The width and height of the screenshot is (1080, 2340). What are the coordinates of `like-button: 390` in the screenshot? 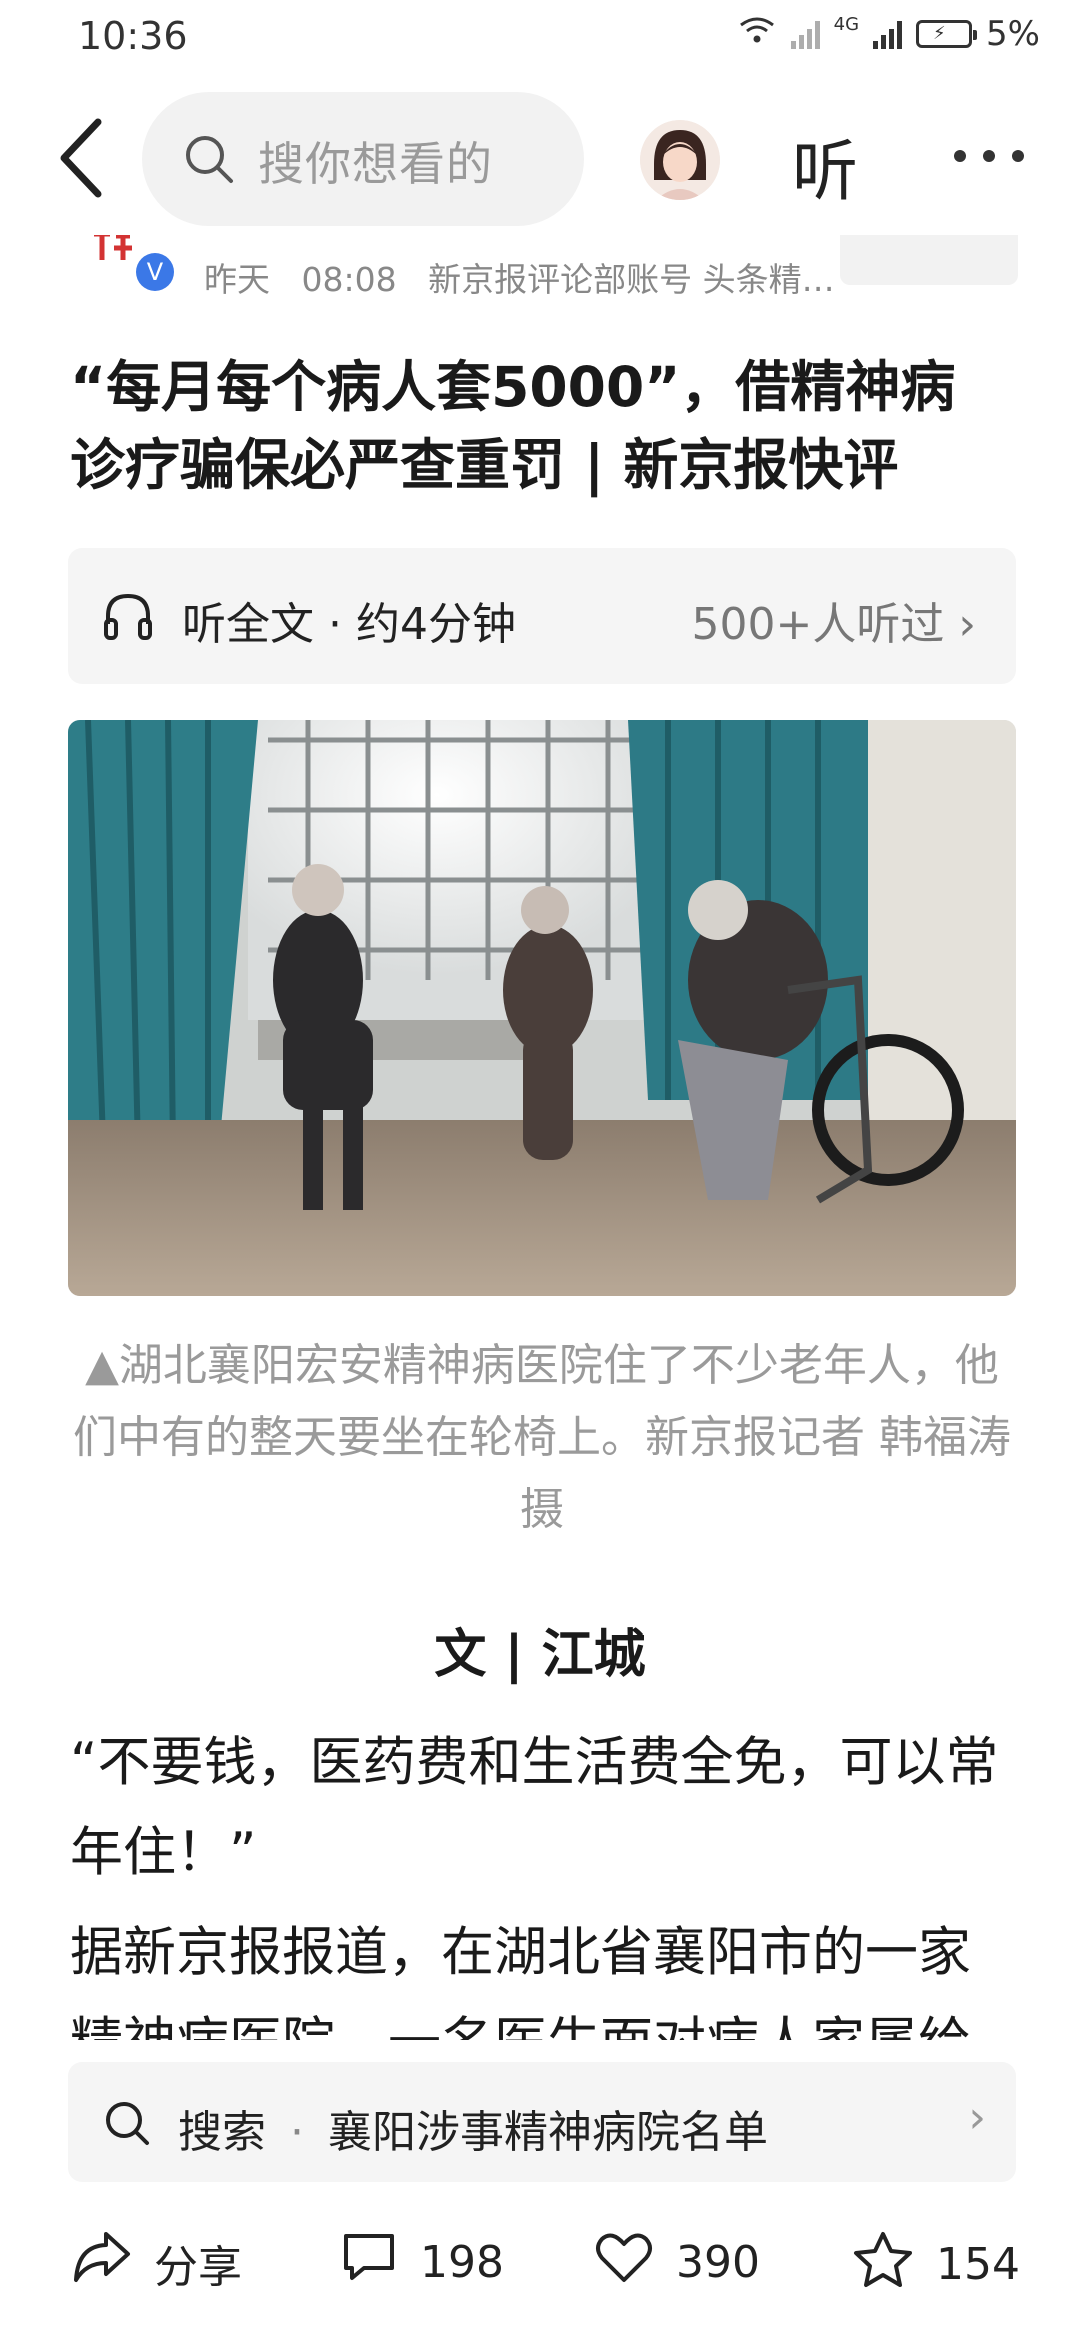 It's located at (677, 2262).